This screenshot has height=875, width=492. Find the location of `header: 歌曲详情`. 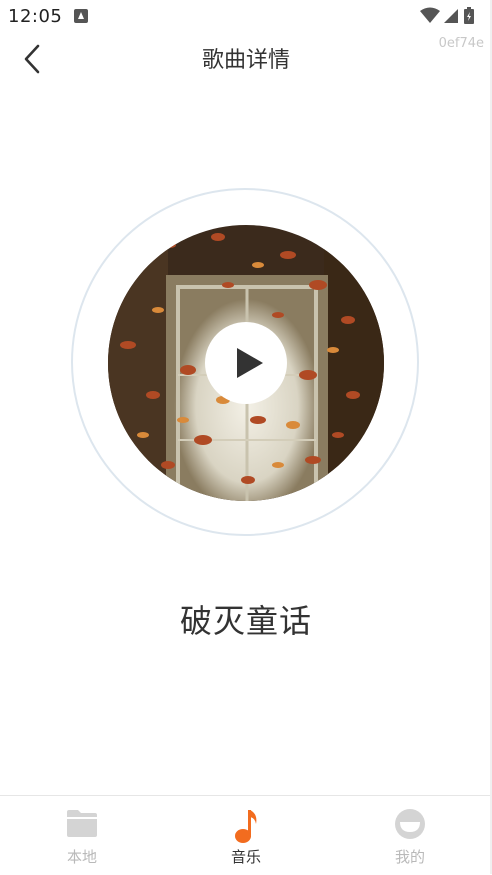

header: 歌曲详情 is located at coordinates (246, 58).